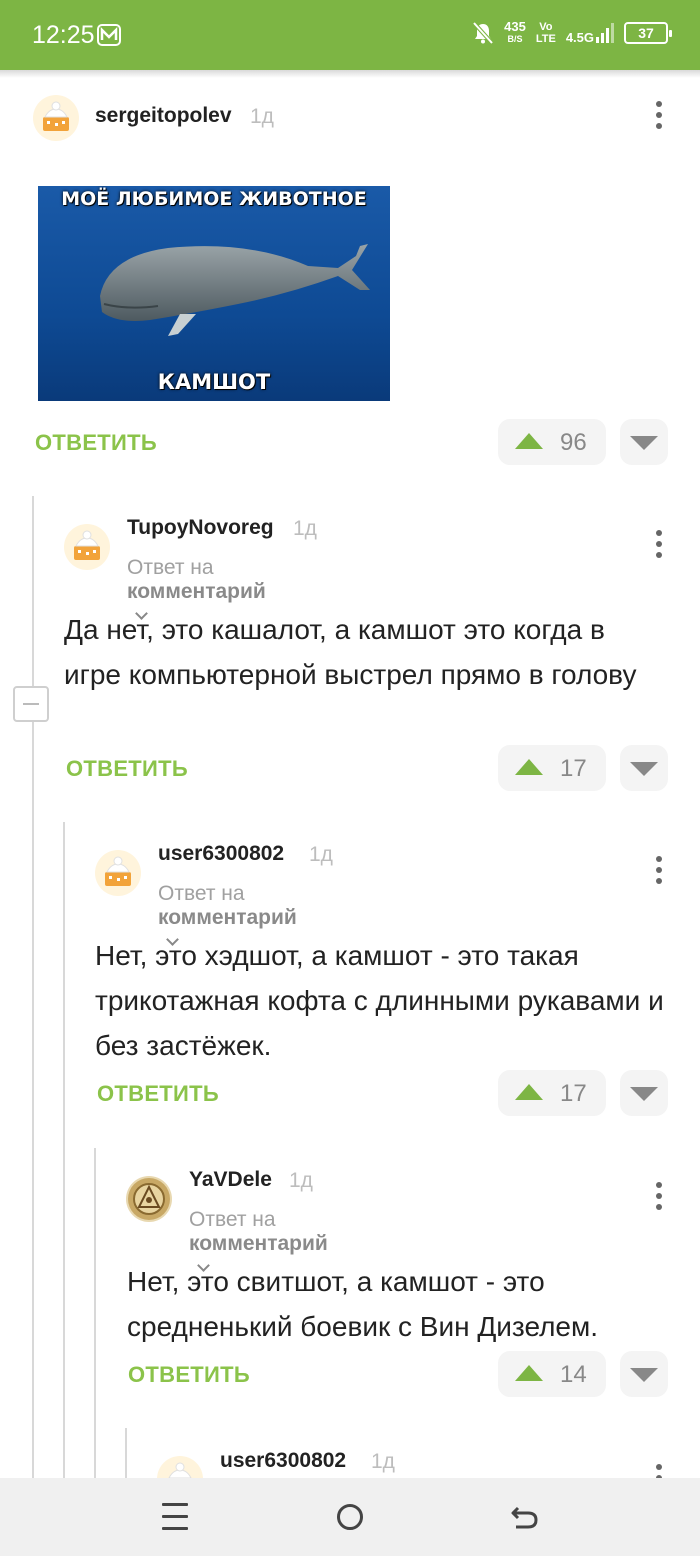  What do you see at coordinates (590, 33) in the screenshot?
I see `network-indicator: 4.5G` at bounding box center [590, 33].